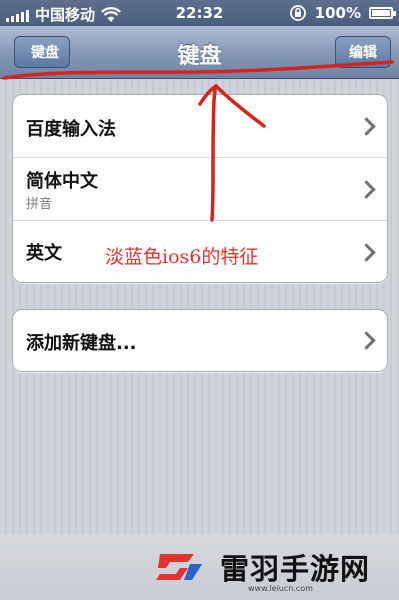 Image resolution: width=399 pixels, height=600 pixels. Describe the element at coordinates (179, 567) in the screenshot. I see `watermark-logo-icon` at that location.